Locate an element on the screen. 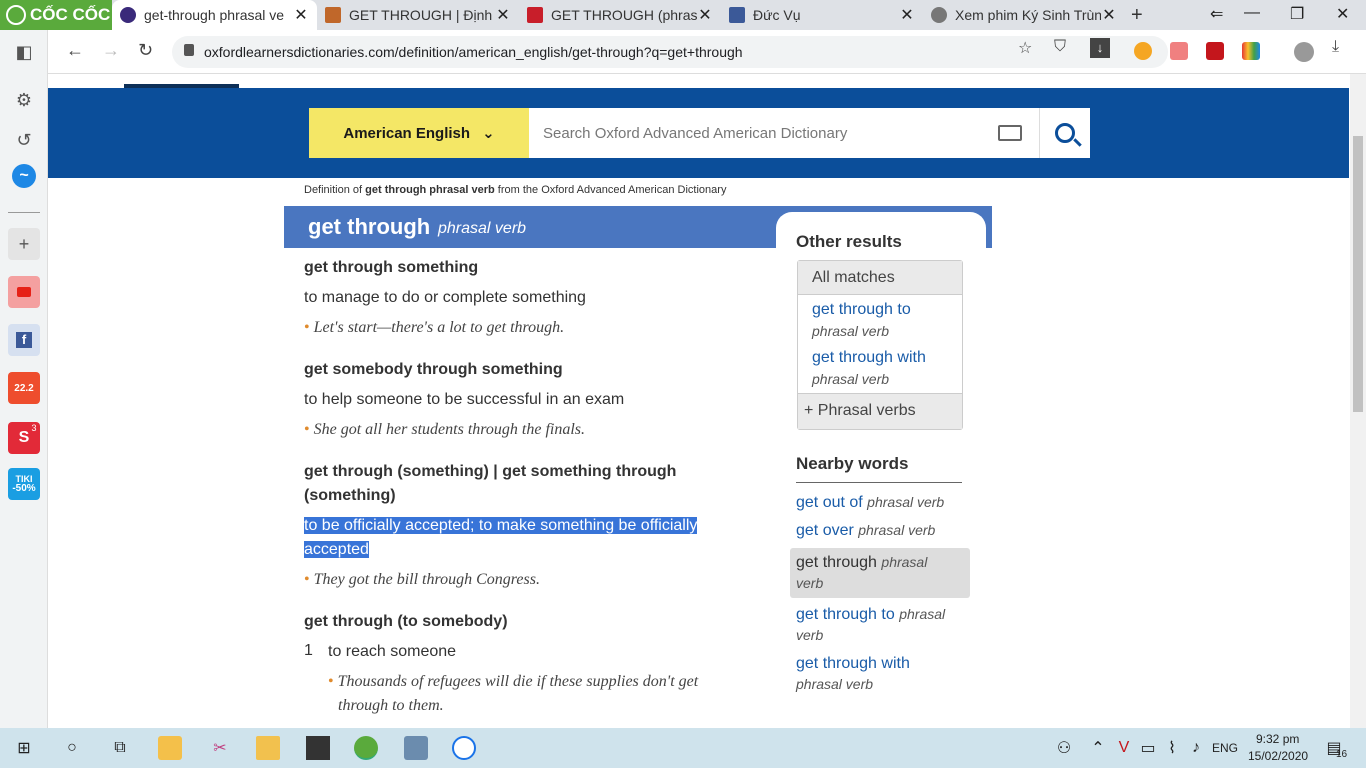  notification-count: 16 is located at coordinates (1342, 754).